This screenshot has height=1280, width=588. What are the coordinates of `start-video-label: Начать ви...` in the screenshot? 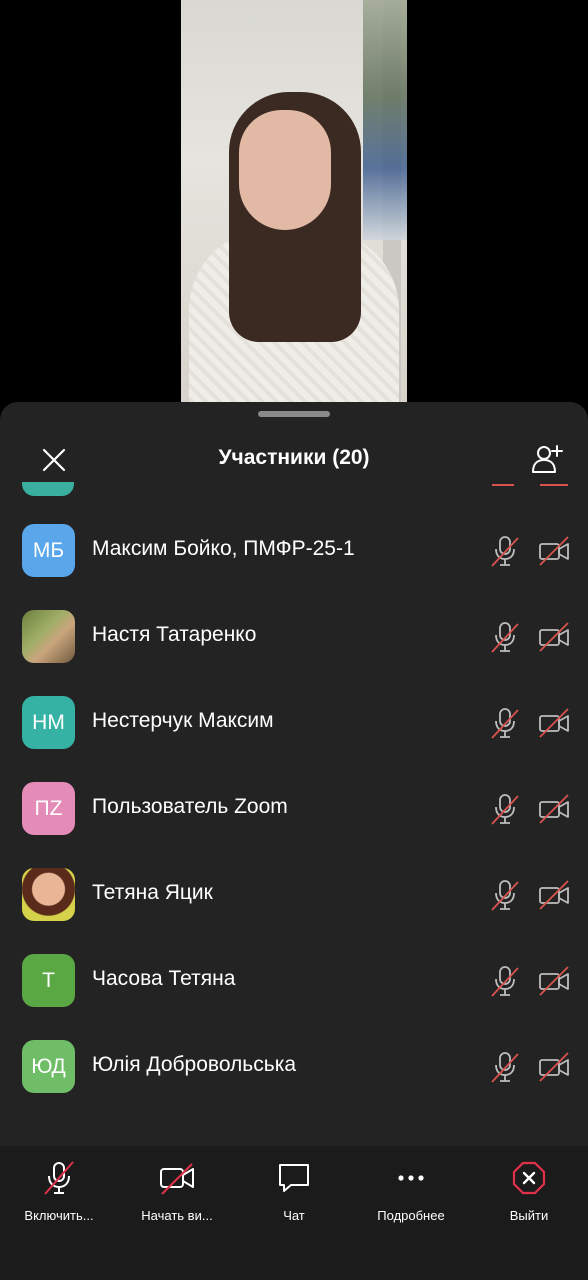 It's located at (177, 1215).